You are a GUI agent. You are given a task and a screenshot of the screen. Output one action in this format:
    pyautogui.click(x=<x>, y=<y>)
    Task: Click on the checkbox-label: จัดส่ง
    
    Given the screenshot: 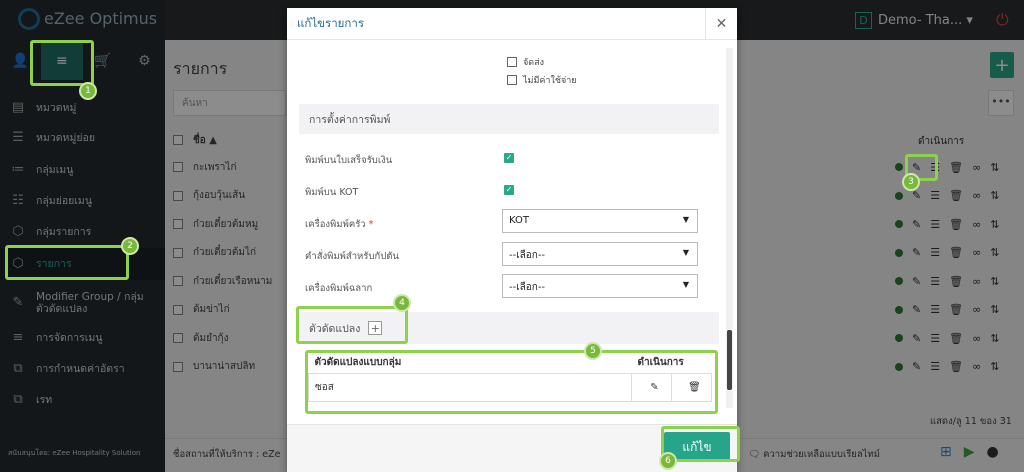 What is the action you would take?
    pyautogui.click(x=534, y=63)
    